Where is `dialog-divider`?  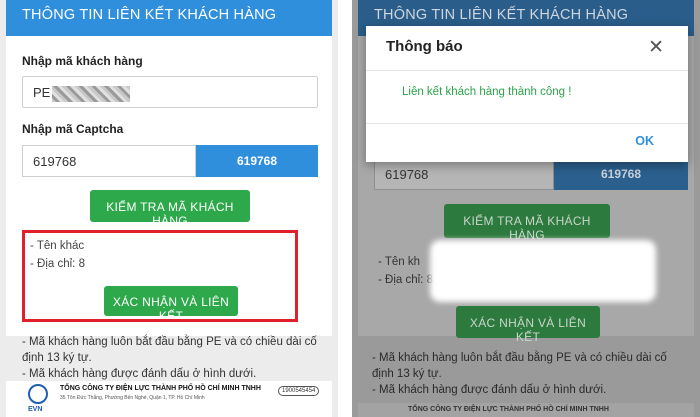
dialog-divider is located at coordinates (527, 70).